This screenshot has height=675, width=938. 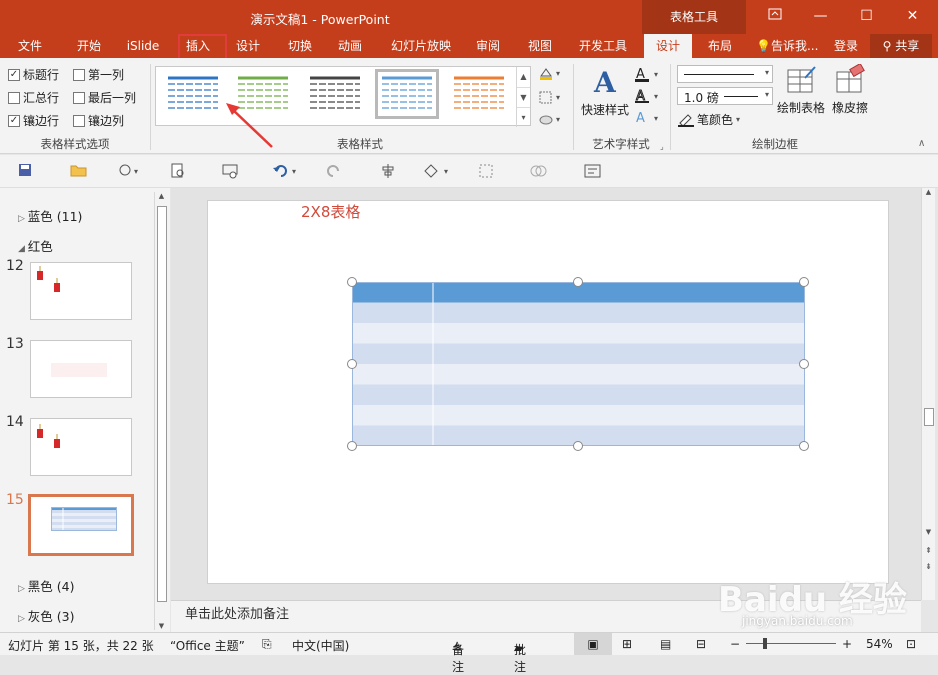 I want to click on maximize-button: ☐, so click(x=866, y=17).